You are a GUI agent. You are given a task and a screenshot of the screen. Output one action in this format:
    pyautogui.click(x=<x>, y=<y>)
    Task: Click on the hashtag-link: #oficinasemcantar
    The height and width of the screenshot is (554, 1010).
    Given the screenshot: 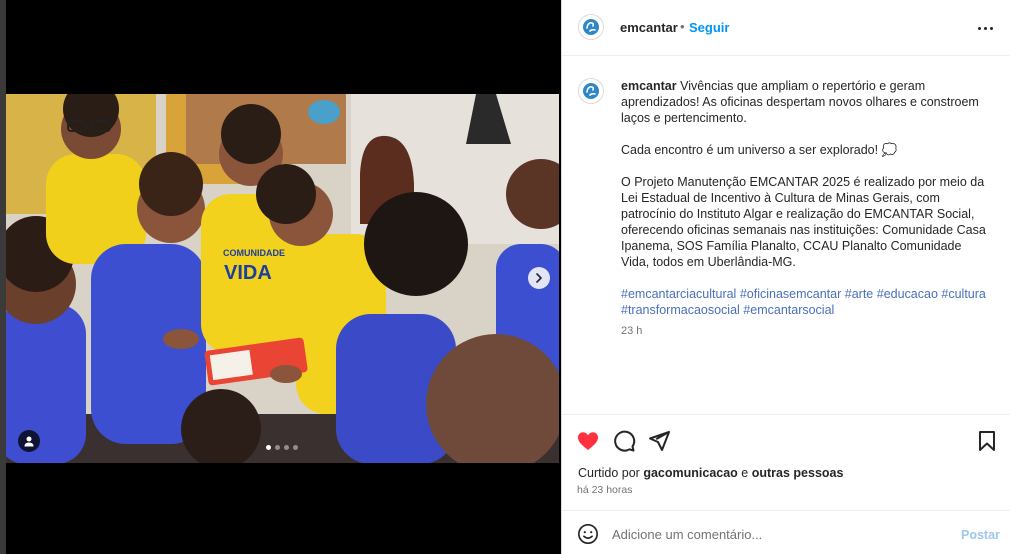 What is the action you would take?
    pyautogui.click(x=790, y=294)
    